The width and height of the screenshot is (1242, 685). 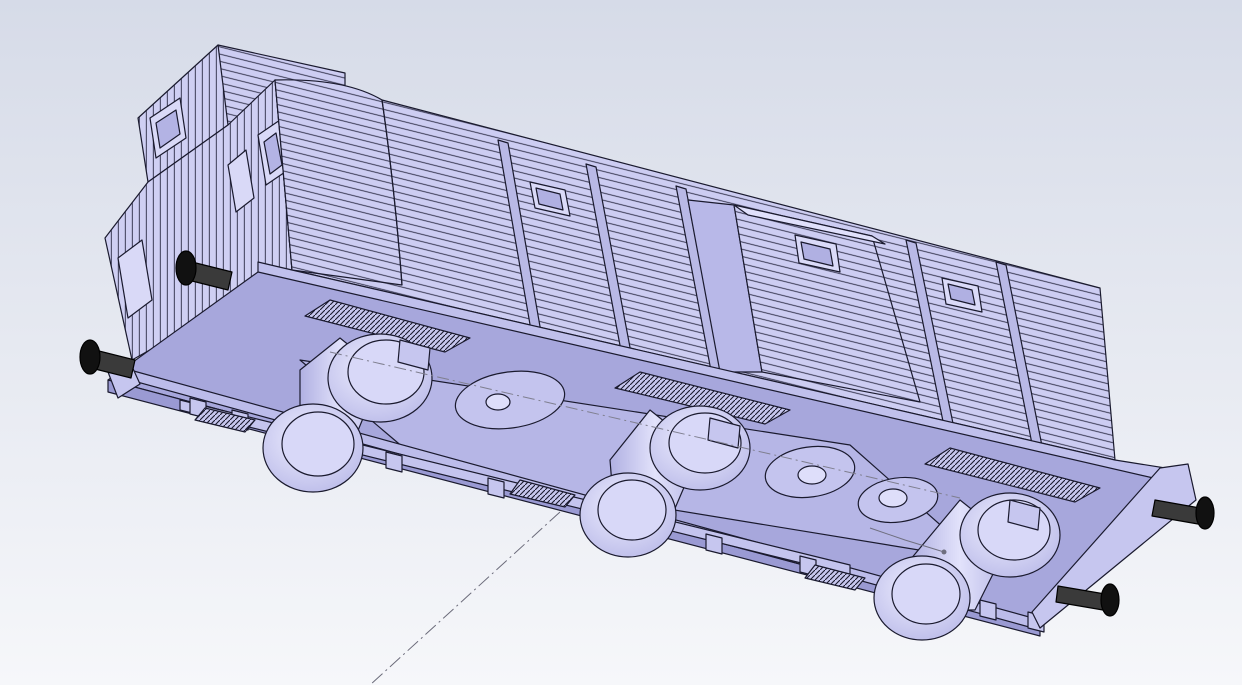 I want to click on sketch-point, so click(x=944, y=552).